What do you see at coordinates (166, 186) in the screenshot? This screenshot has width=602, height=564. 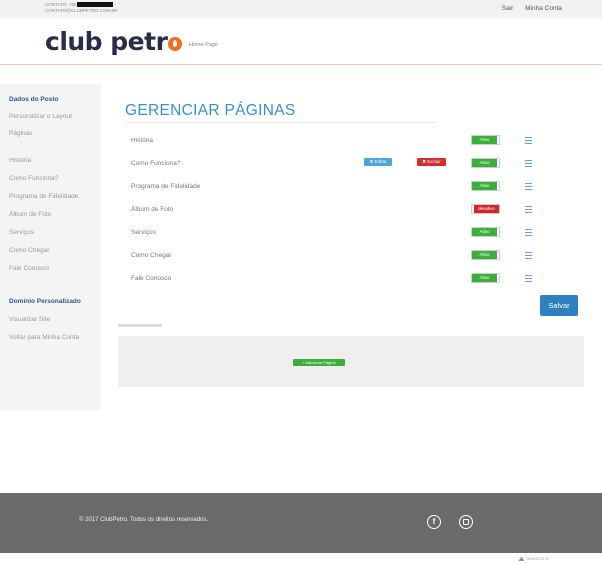 I see `page-name: Programa de Fidelidade` at bounding box center [166, 186].